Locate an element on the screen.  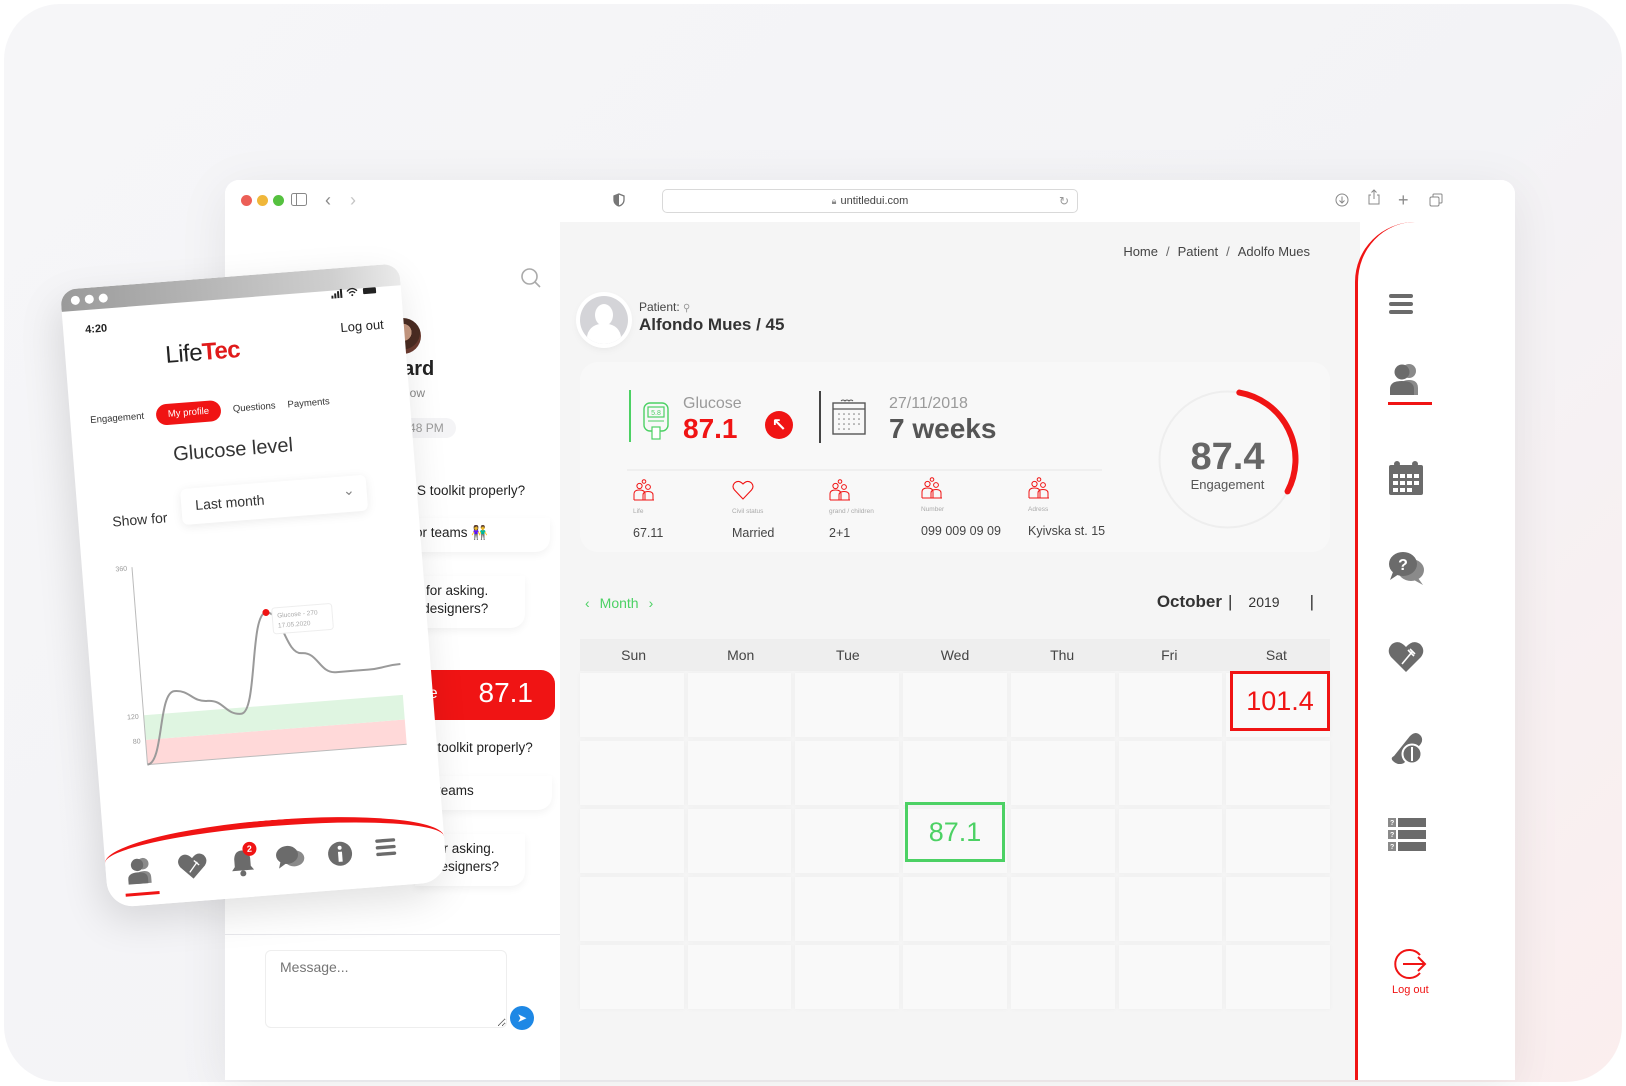
send-button: ➤ is located at coordinates (522, 1018).